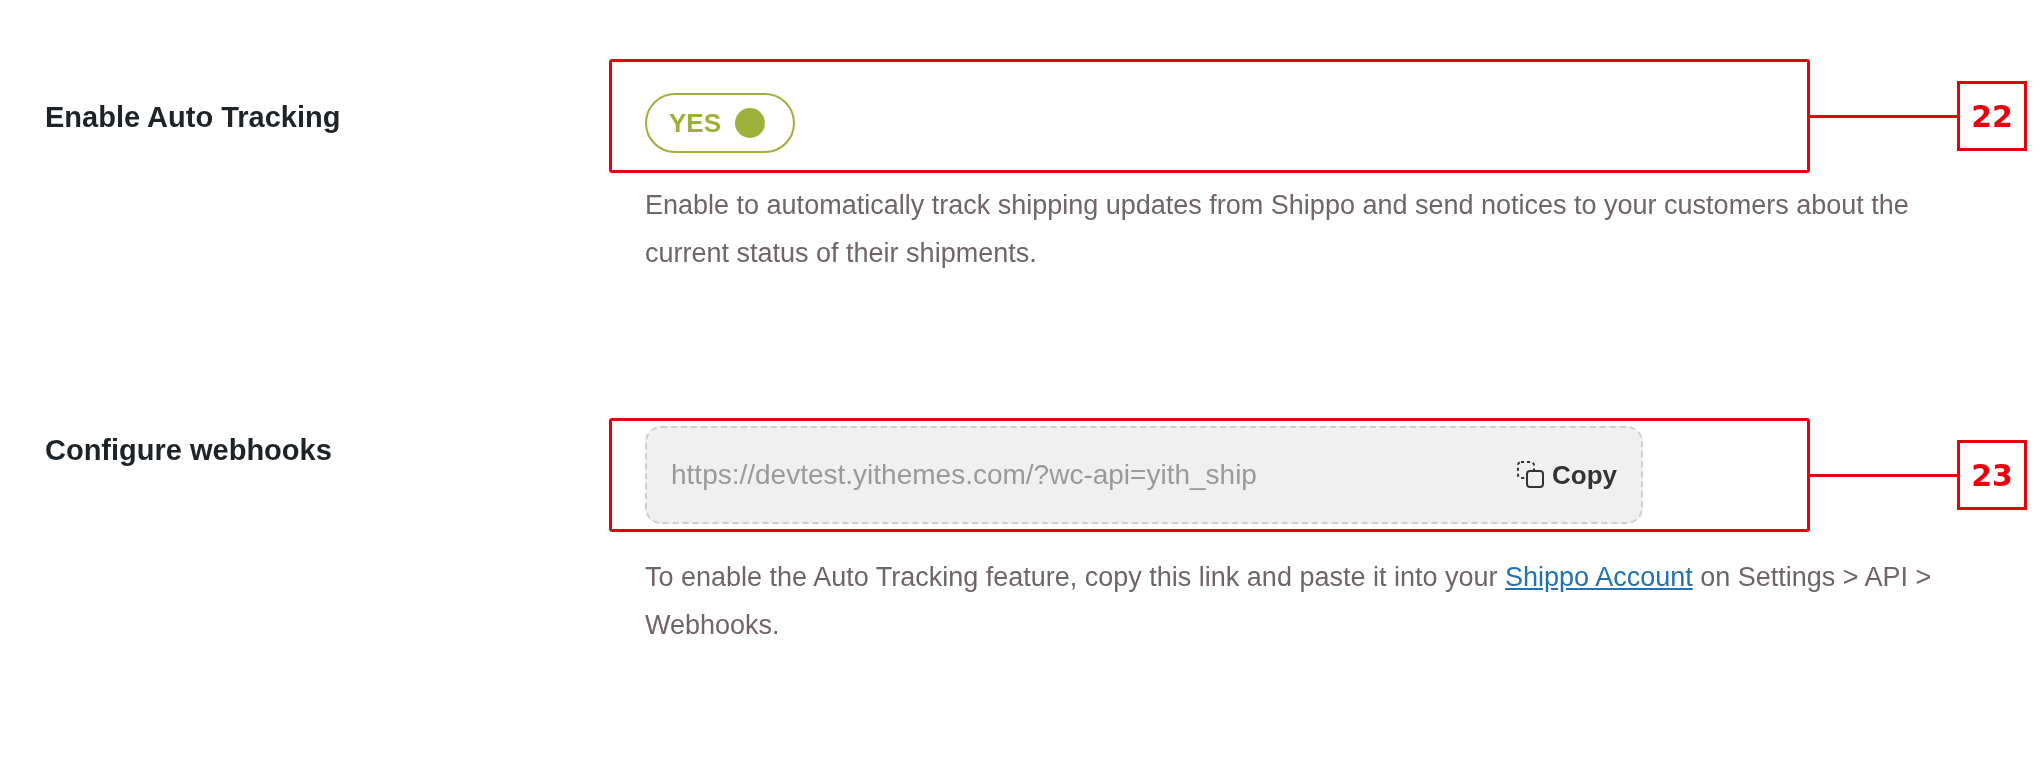 This screenshot has height=760, width=2044. What do you see at coordinates (1992, 475) in the screenshot?
I see `callout-number: 23` at bounding box center [1992, 475].